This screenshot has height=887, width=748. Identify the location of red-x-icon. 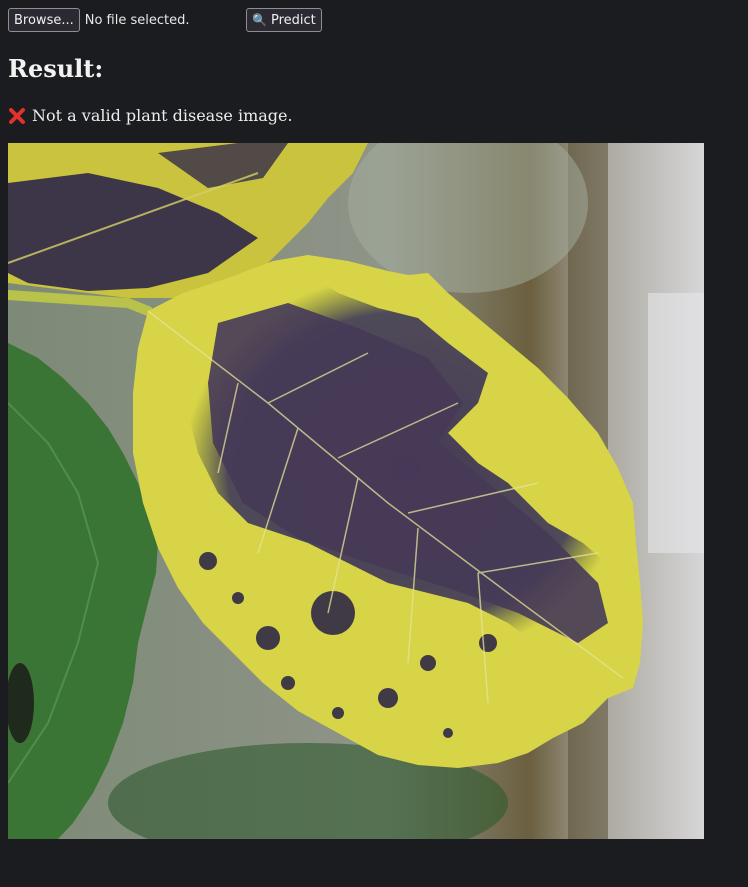
(17, 115).